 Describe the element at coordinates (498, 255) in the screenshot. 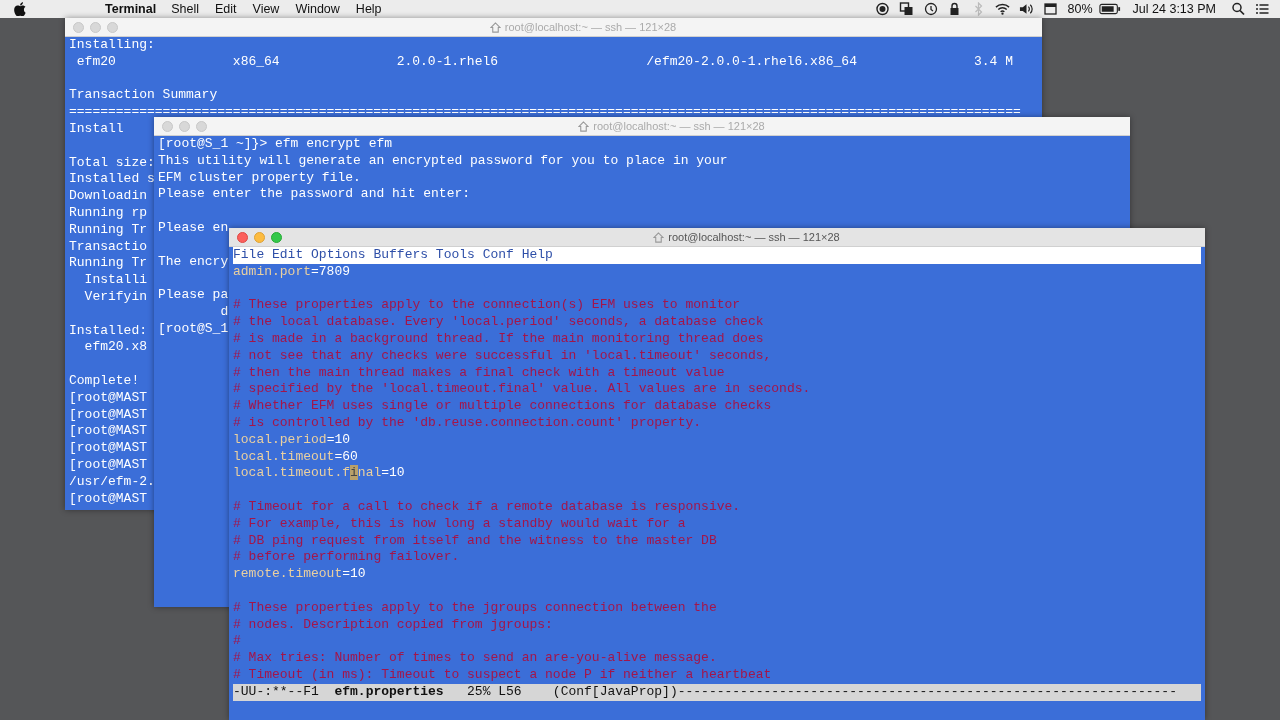

I see `menu-item: Conf` at that location.